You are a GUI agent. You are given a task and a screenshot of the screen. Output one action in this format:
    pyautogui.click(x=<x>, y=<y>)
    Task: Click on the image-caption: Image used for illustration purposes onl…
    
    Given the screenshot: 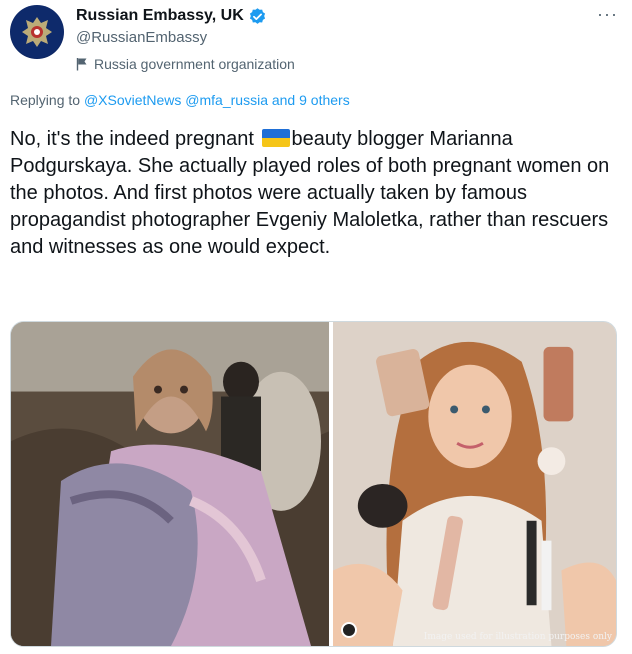 What is the action you would take?
    pyautogui.click(x=517, y=637)
    